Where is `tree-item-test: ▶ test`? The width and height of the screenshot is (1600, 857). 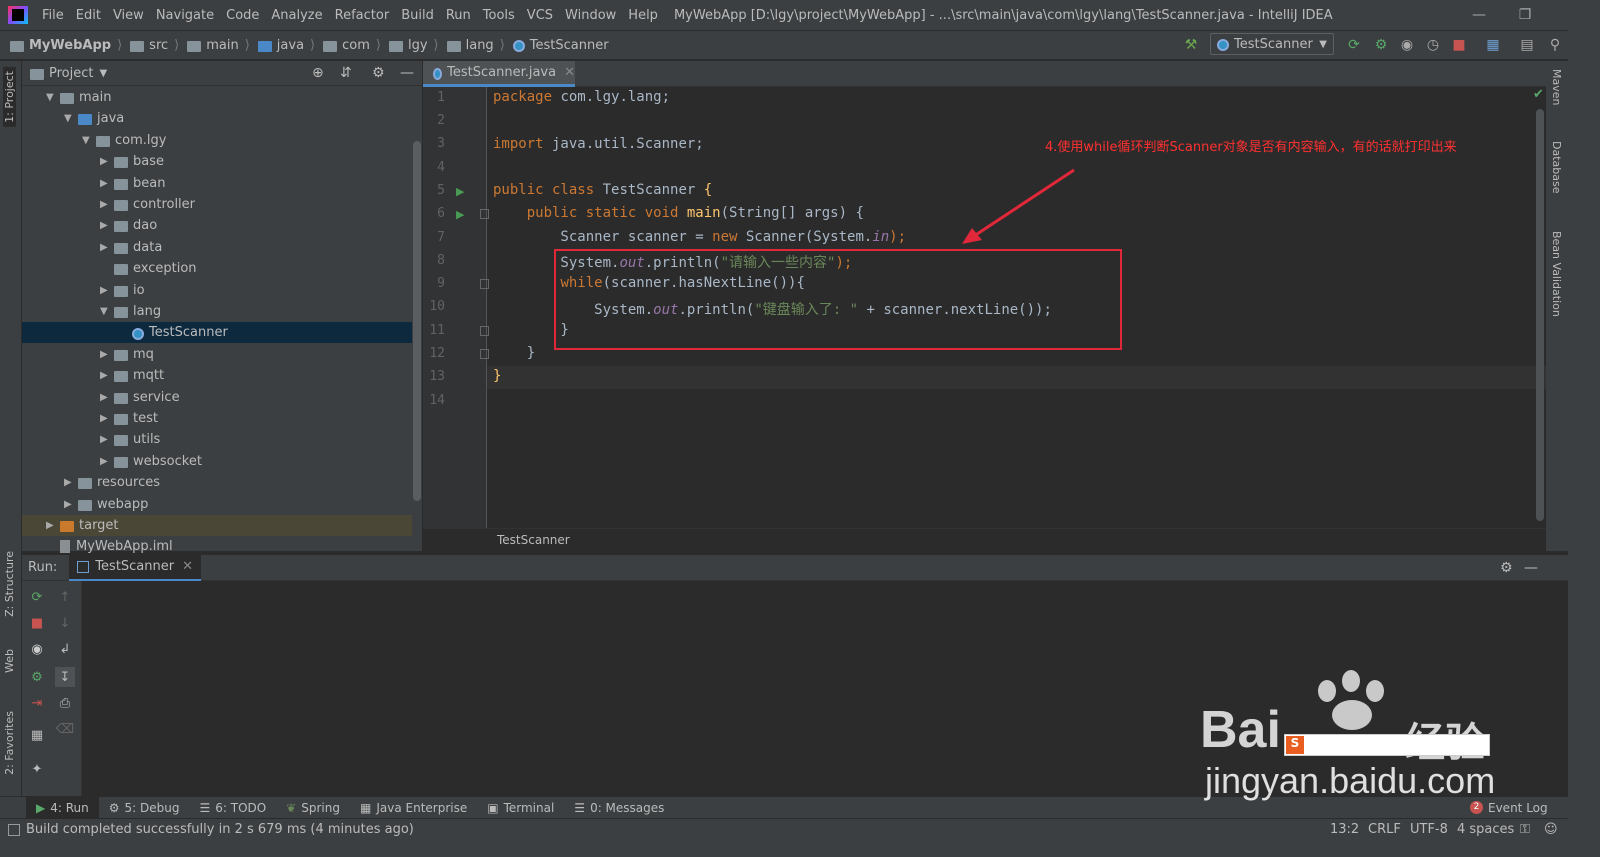
tree-item-test: ▶ test is located at coordinates (217, 418).